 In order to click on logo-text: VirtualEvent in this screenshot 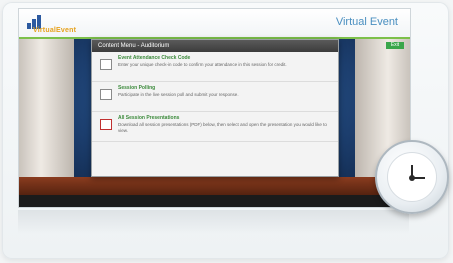, I will do `click(55, 30)`.